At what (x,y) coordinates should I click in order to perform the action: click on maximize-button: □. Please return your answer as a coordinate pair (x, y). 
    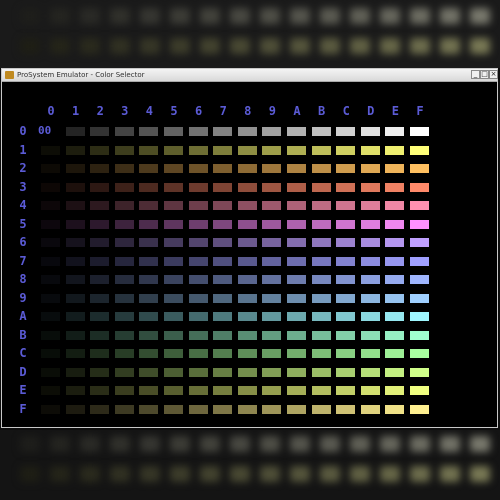
    Looking at the image, I should click on (484, 74).